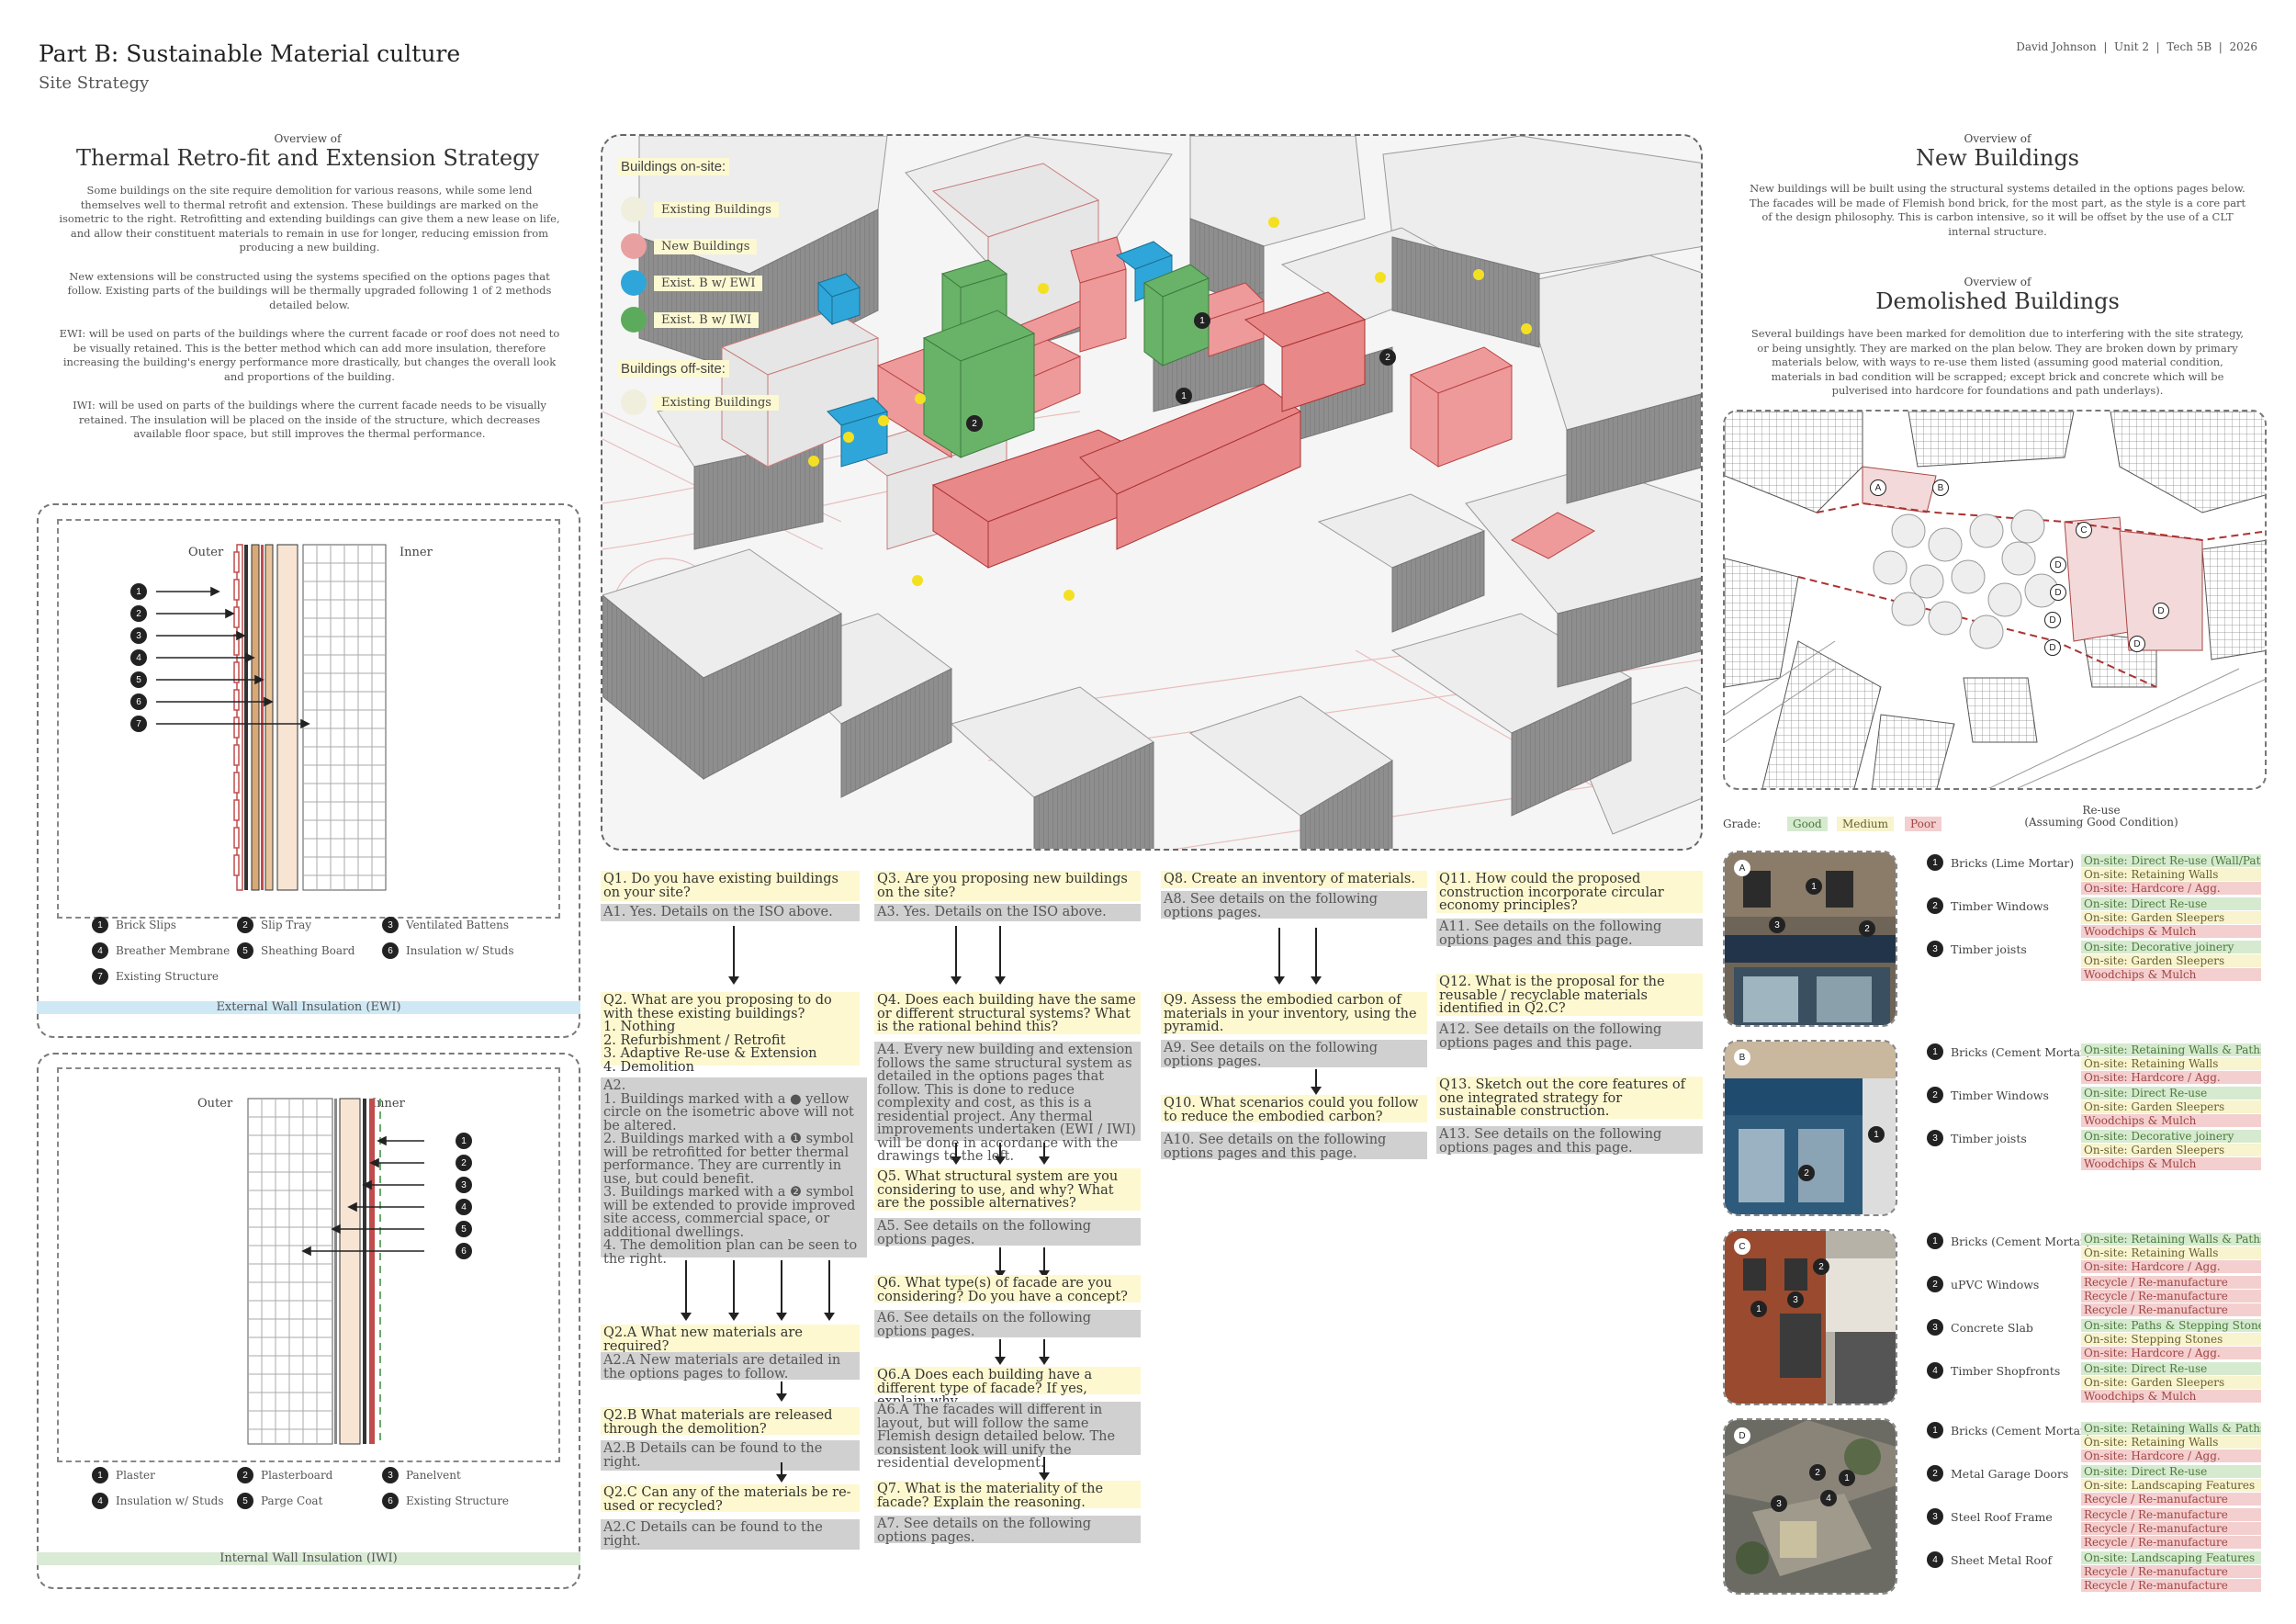 The width and height of the screenshot is (2296, 1624). Describe the element at coordinates (238, 717) in the screenshot. I see `brick-slips` at that location.